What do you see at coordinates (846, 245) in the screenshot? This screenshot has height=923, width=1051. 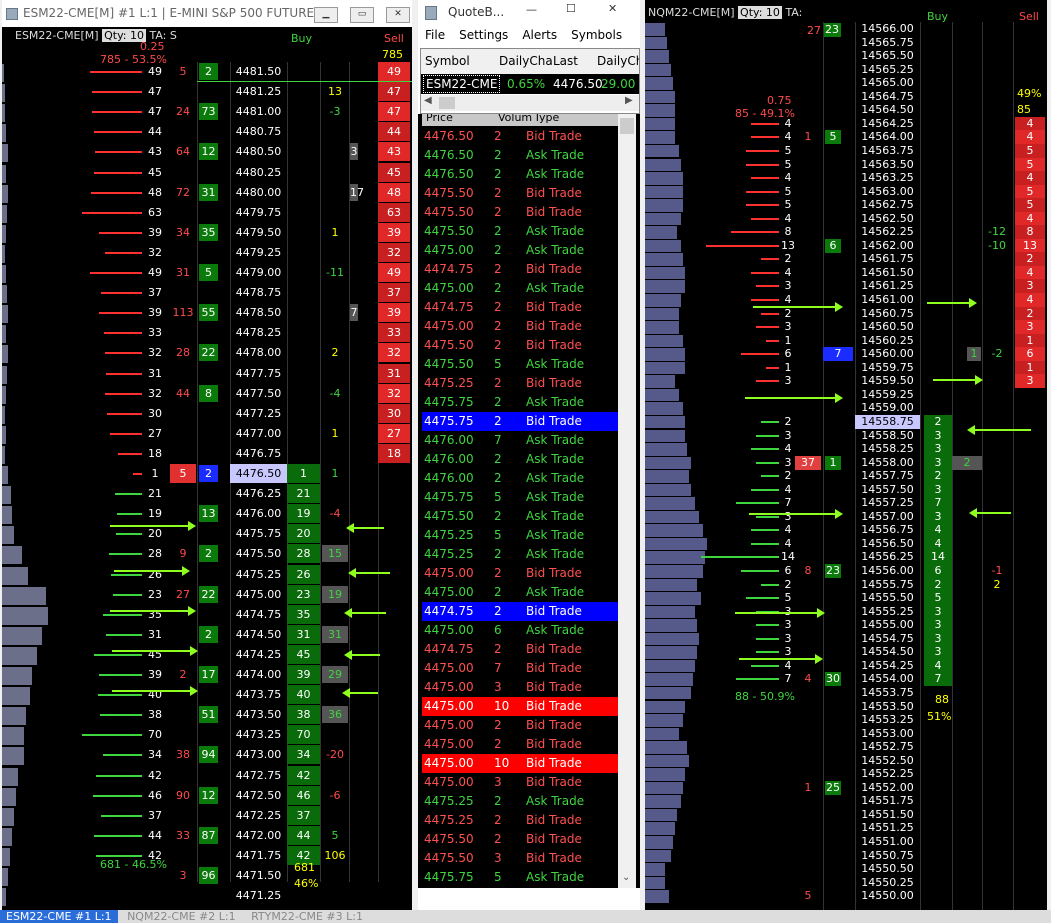 I see `nq-ladder-row: 13 6 14562.00 -10 13` at bounding box center [846, 245].